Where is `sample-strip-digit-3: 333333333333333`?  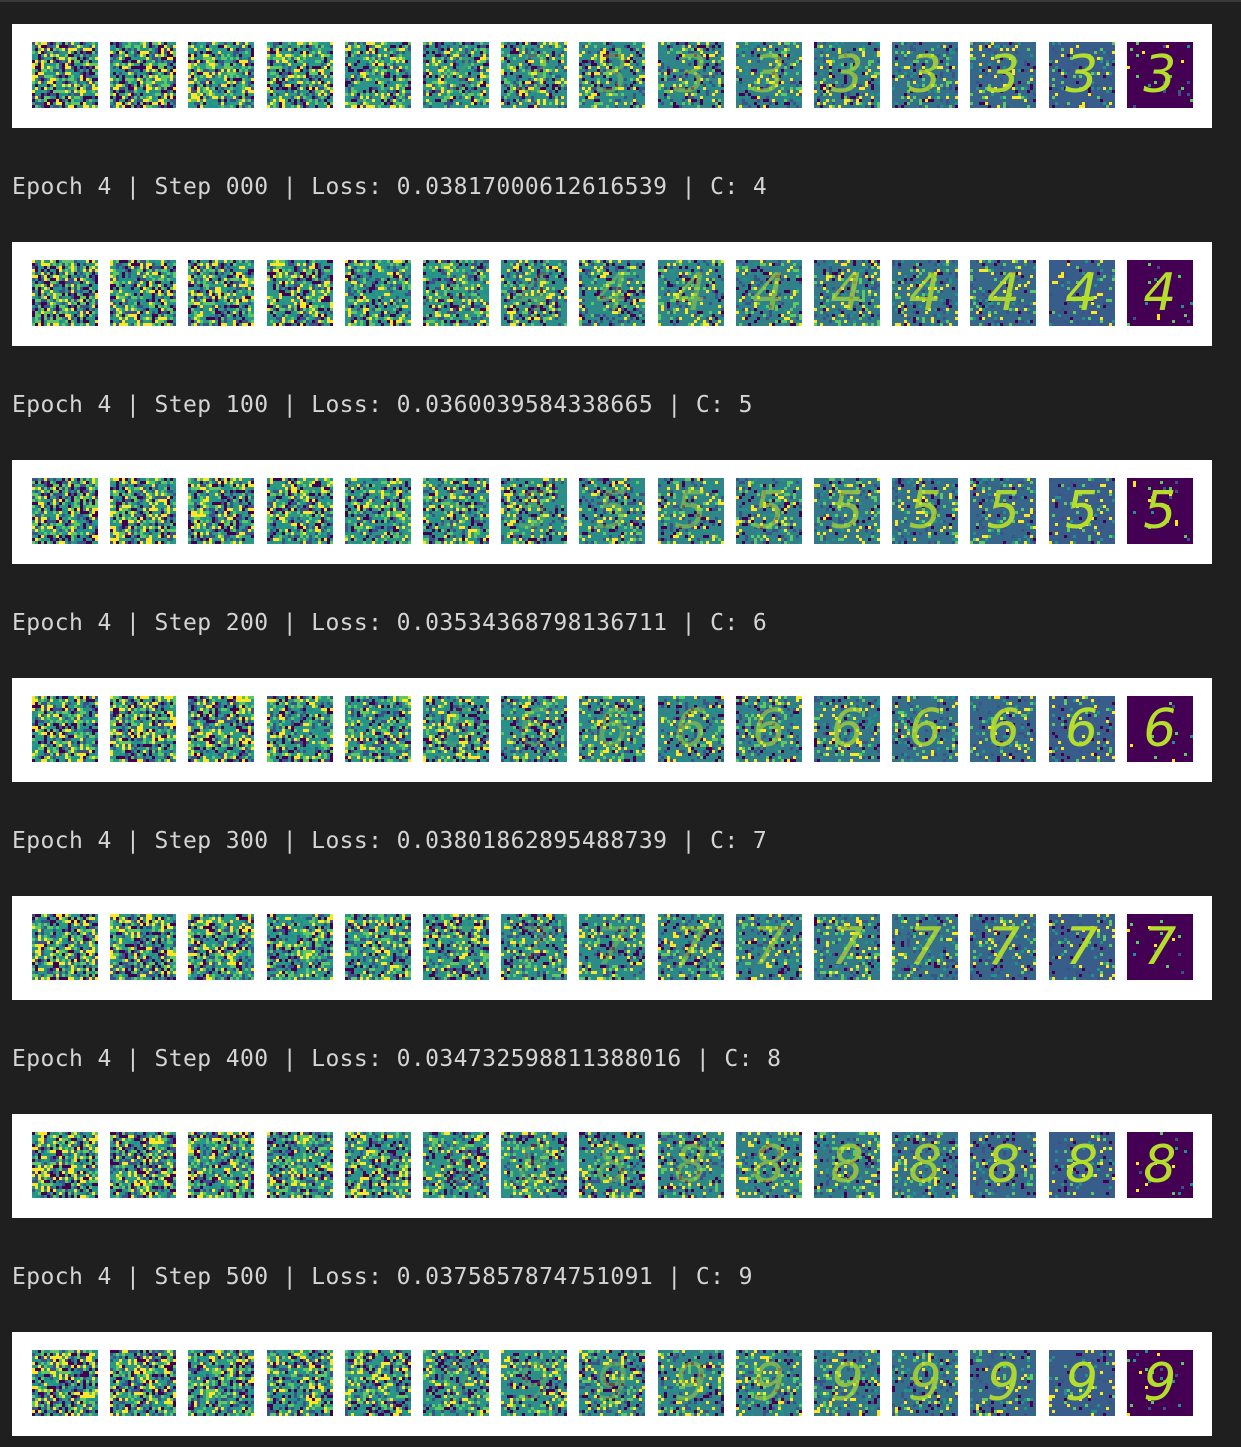
sample-strip-digit-3: 333333333333333 is located at coordinates (612, 76).